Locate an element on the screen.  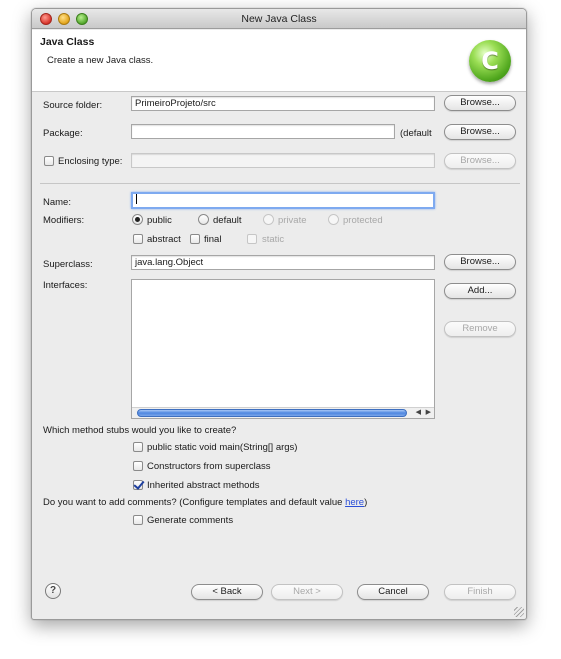
scroll-right-arrow-icon: ▶ is located at coordinates (428, 413).